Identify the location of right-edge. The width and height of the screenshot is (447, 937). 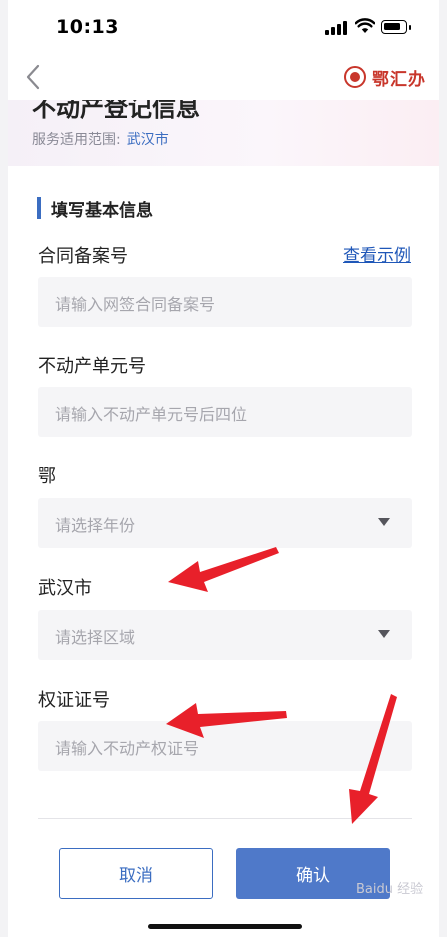
(443, 468).